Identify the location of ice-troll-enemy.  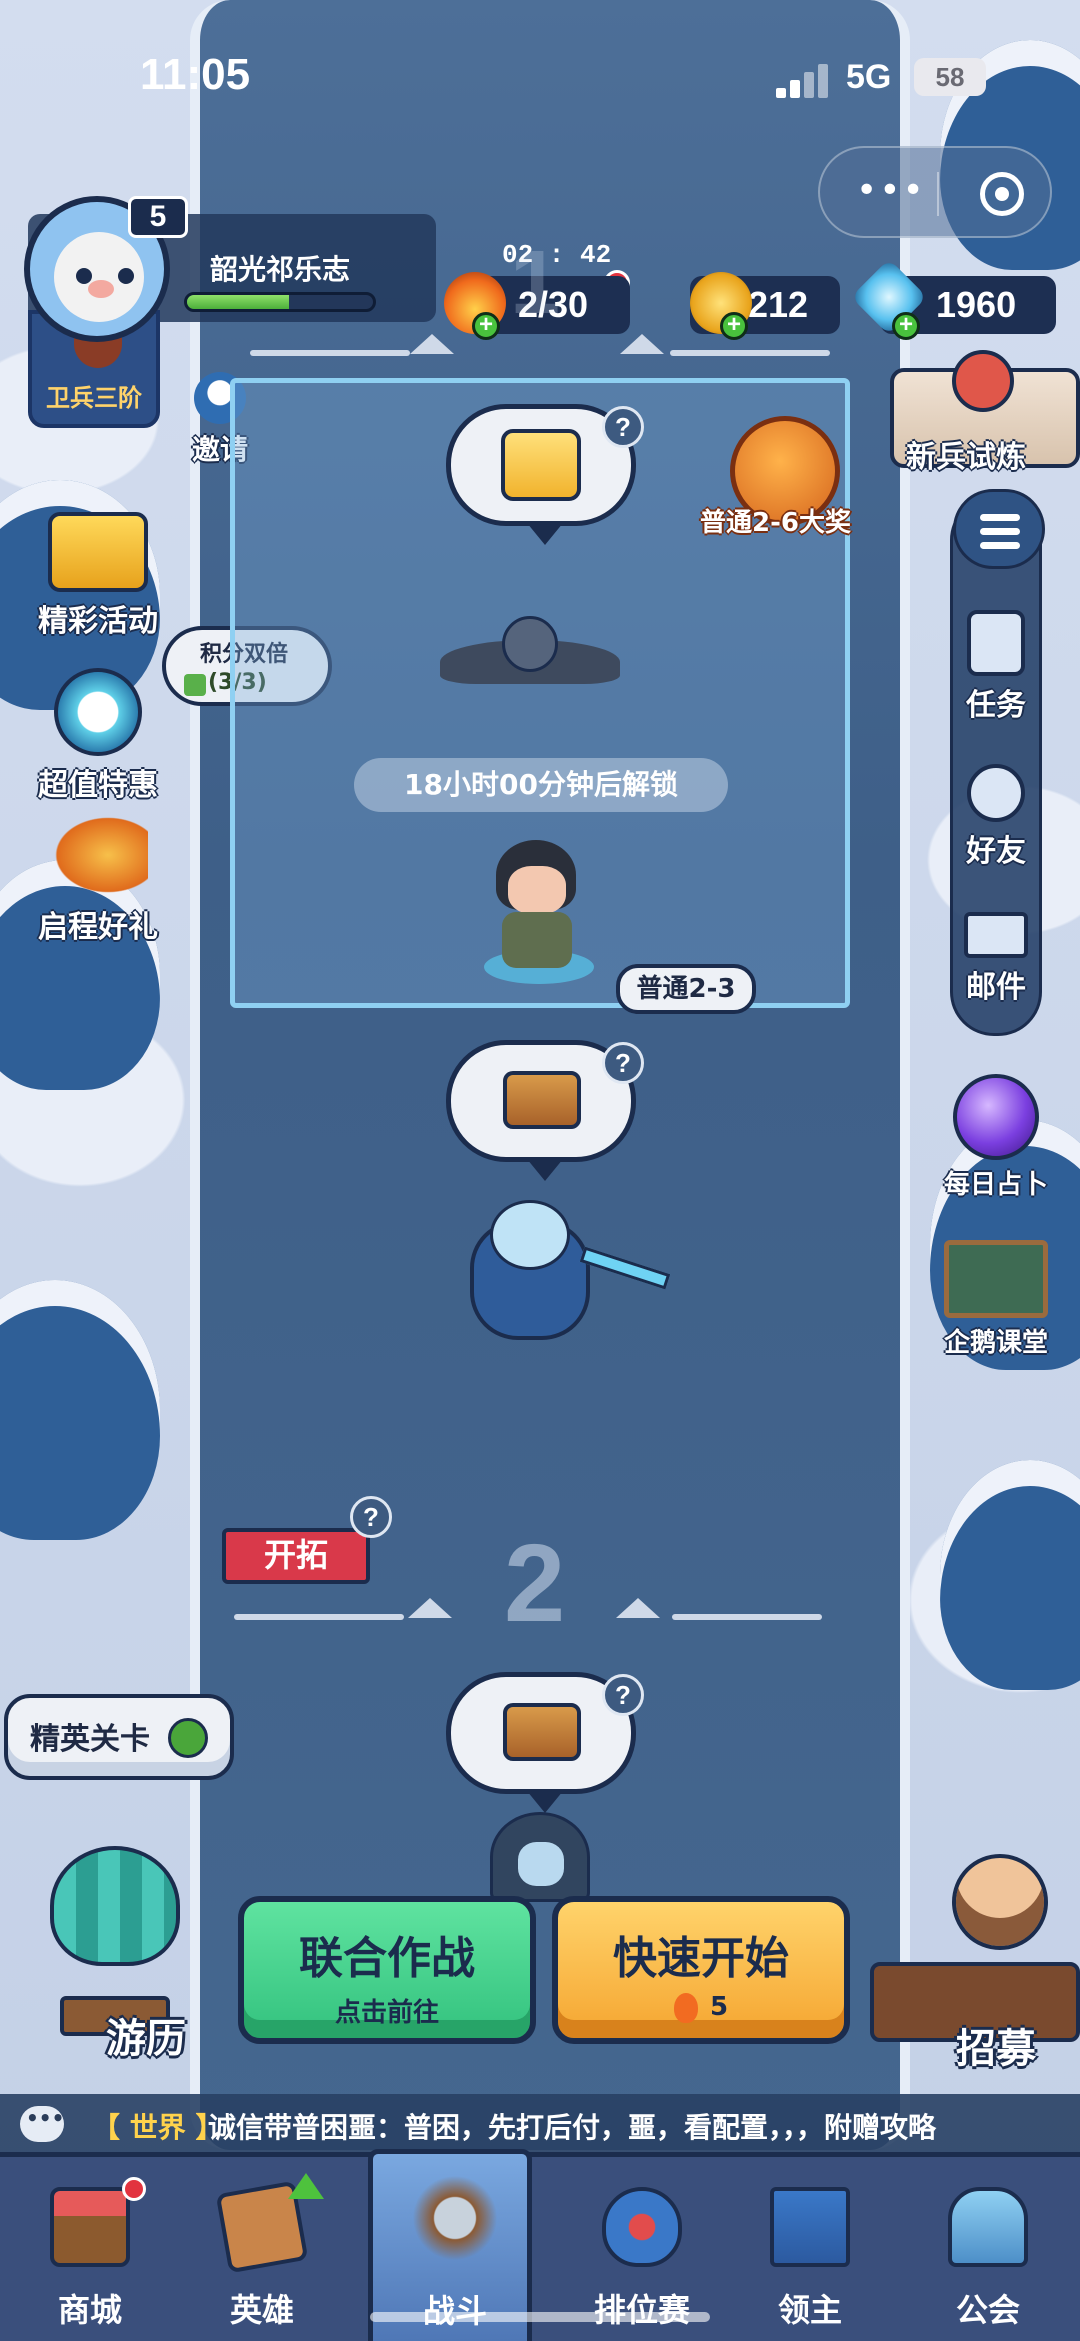
(560, 1265).